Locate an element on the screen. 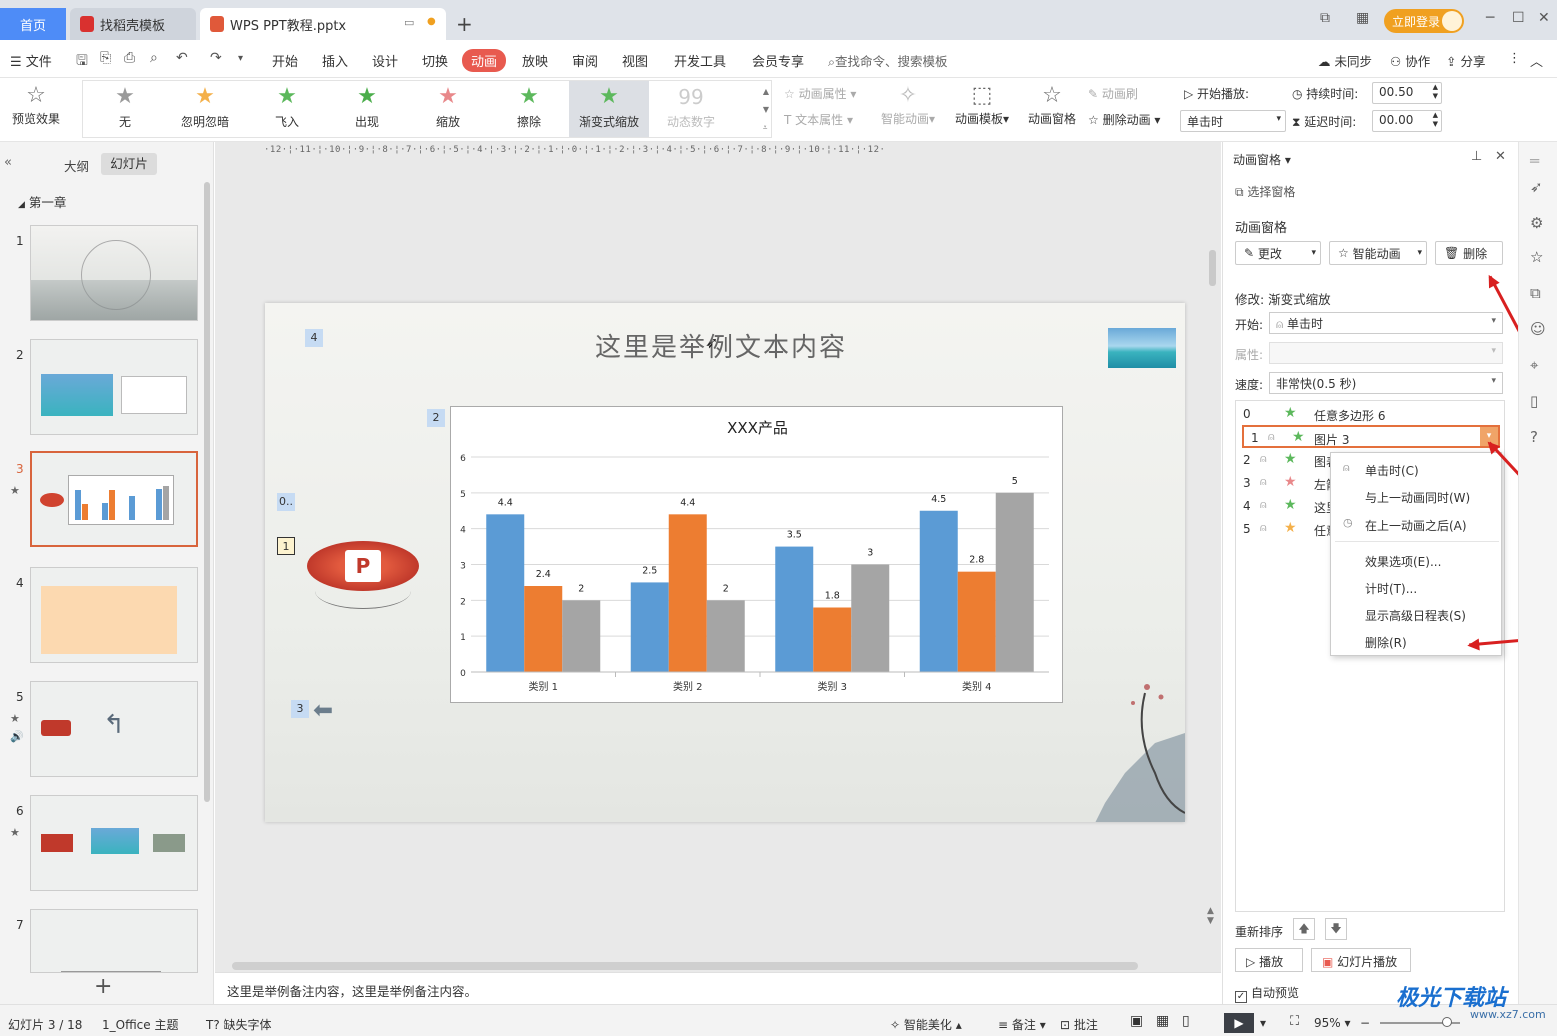 The height and width of the screenshot is (1036, 1557). text-props-dropdown: T 文本属性 ▾ is located at coordinates (818, 119).